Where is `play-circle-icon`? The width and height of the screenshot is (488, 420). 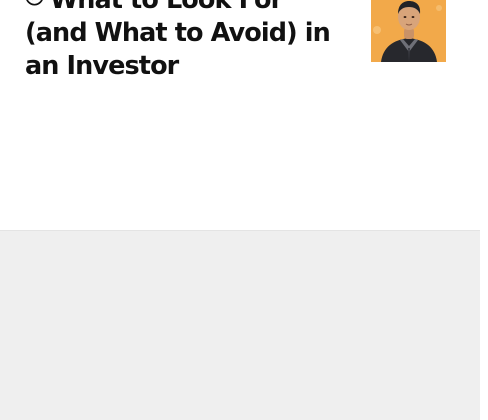 play-circle-icon is located at coordinates (34, 3).